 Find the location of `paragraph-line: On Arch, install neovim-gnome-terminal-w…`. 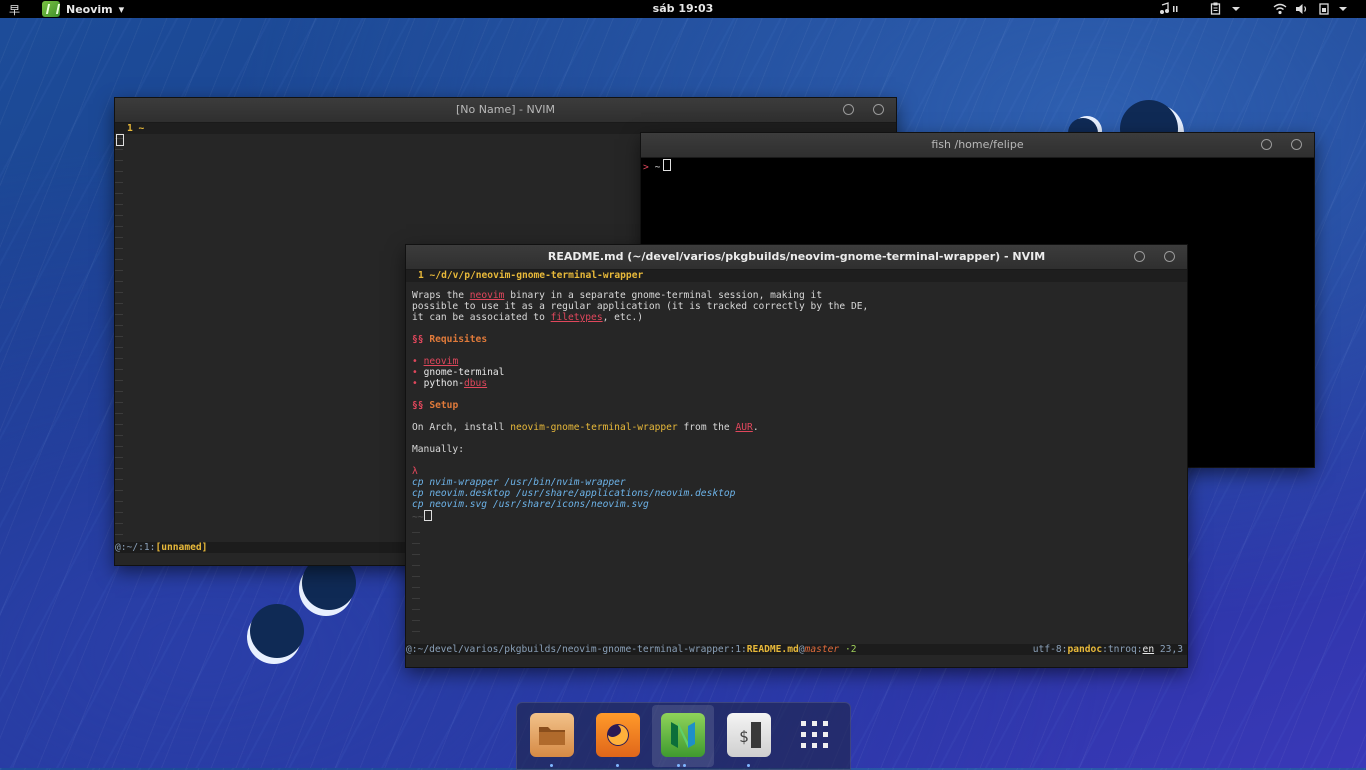

paragraph-line: On Arch, install neovim-gnome-terminal-w… is located at coordinates (585, 427).